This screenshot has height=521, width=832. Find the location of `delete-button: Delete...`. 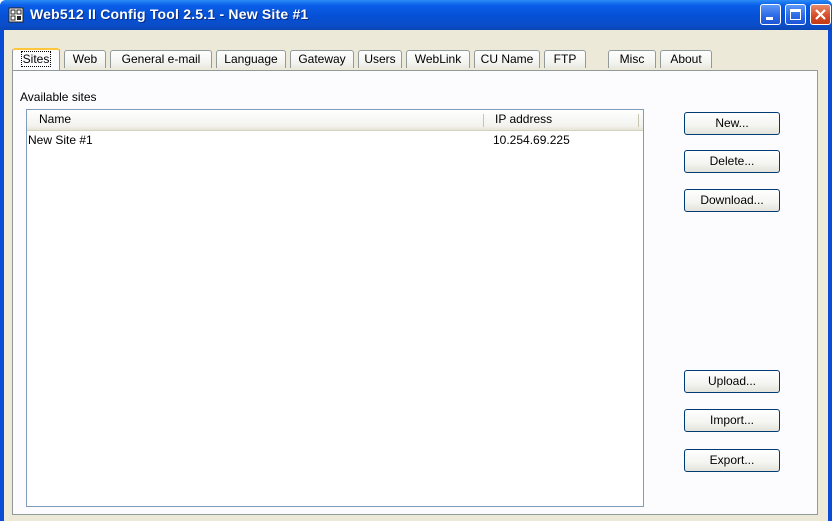

delete-button: Delete... is located at coordinates (732, 161).